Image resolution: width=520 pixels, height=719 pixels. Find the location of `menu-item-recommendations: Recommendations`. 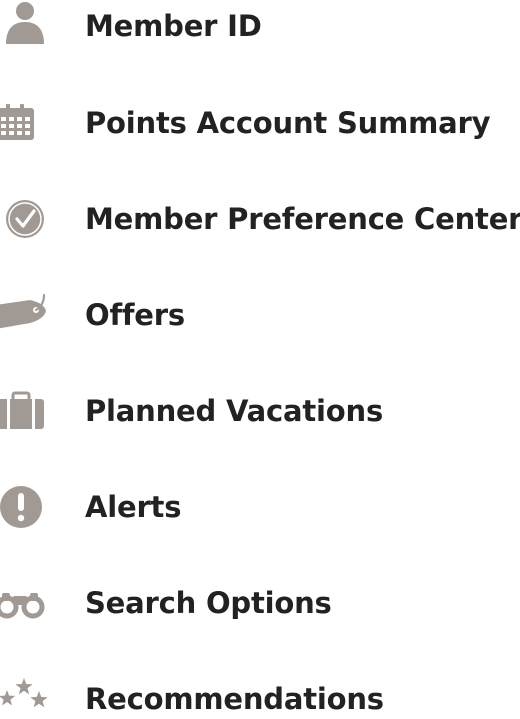

menu-item-recommendations: Recommendations is located at coordinates (260, 685).